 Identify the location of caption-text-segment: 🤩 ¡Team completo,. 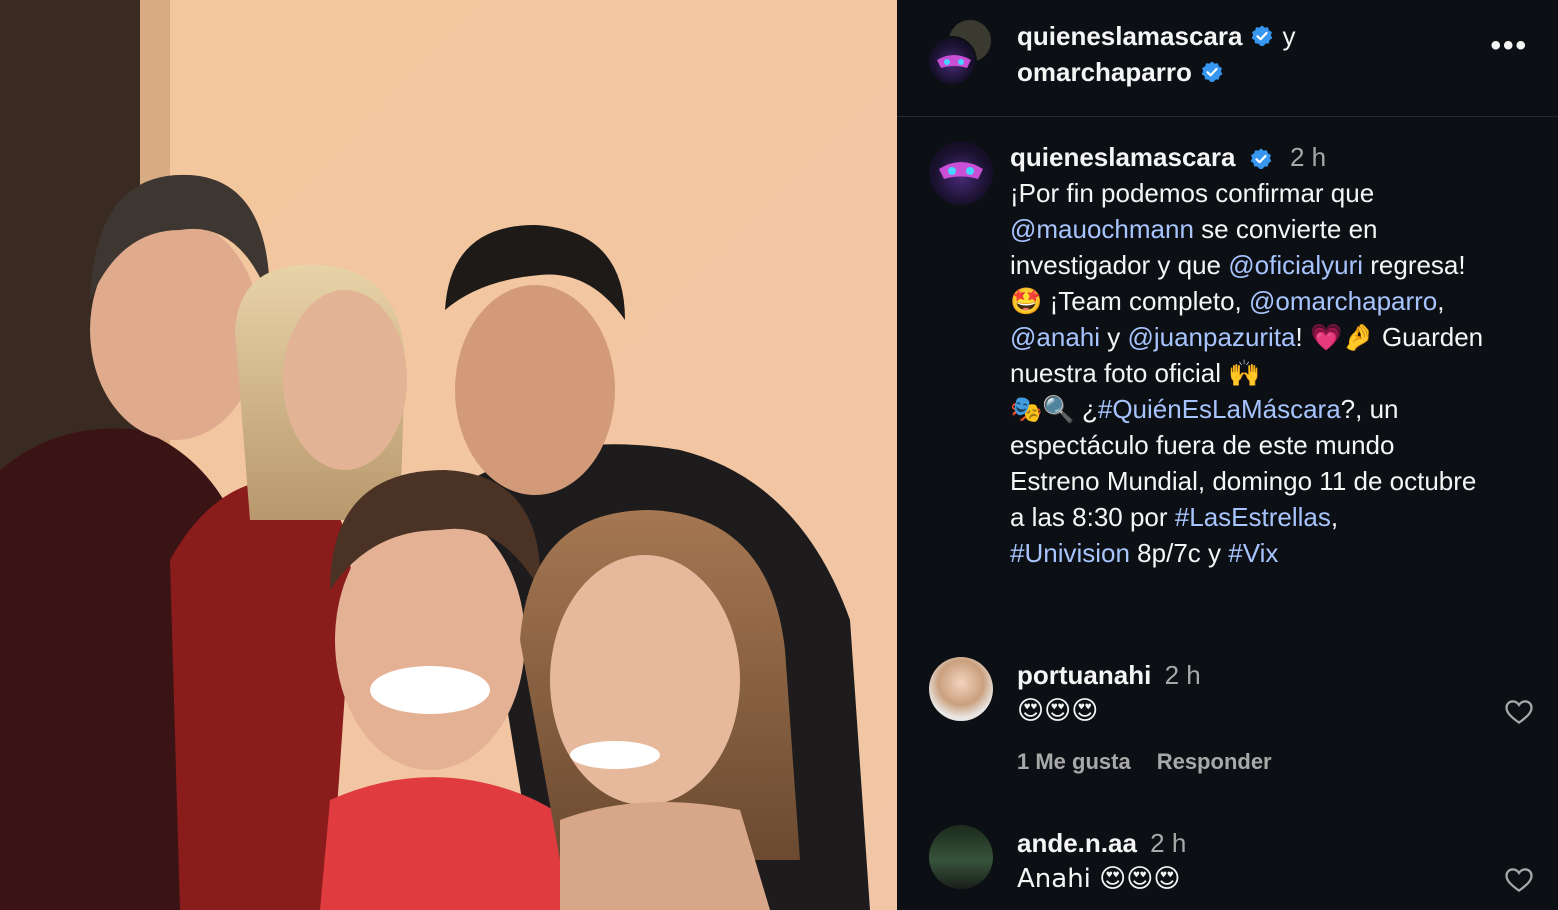
(1130, 301).